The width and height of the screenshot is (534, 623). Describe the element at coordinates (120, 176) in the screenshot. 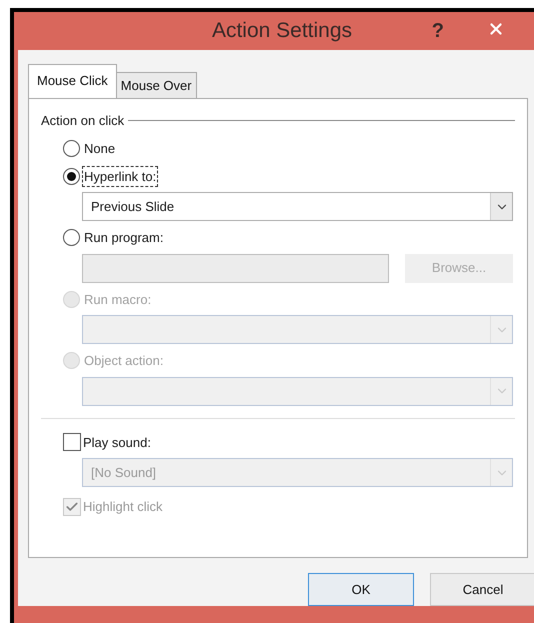

I see `radio-label: Hyperlink to:` at that location.